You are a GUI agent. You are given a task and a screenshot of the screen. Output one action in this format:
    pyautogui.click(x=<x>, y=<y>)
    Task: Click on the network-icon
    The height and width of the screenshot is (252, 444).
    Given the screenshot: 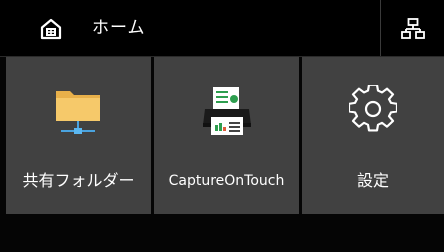 What is the action you would take?
    pyautogui.click(x=413, y=28)
    